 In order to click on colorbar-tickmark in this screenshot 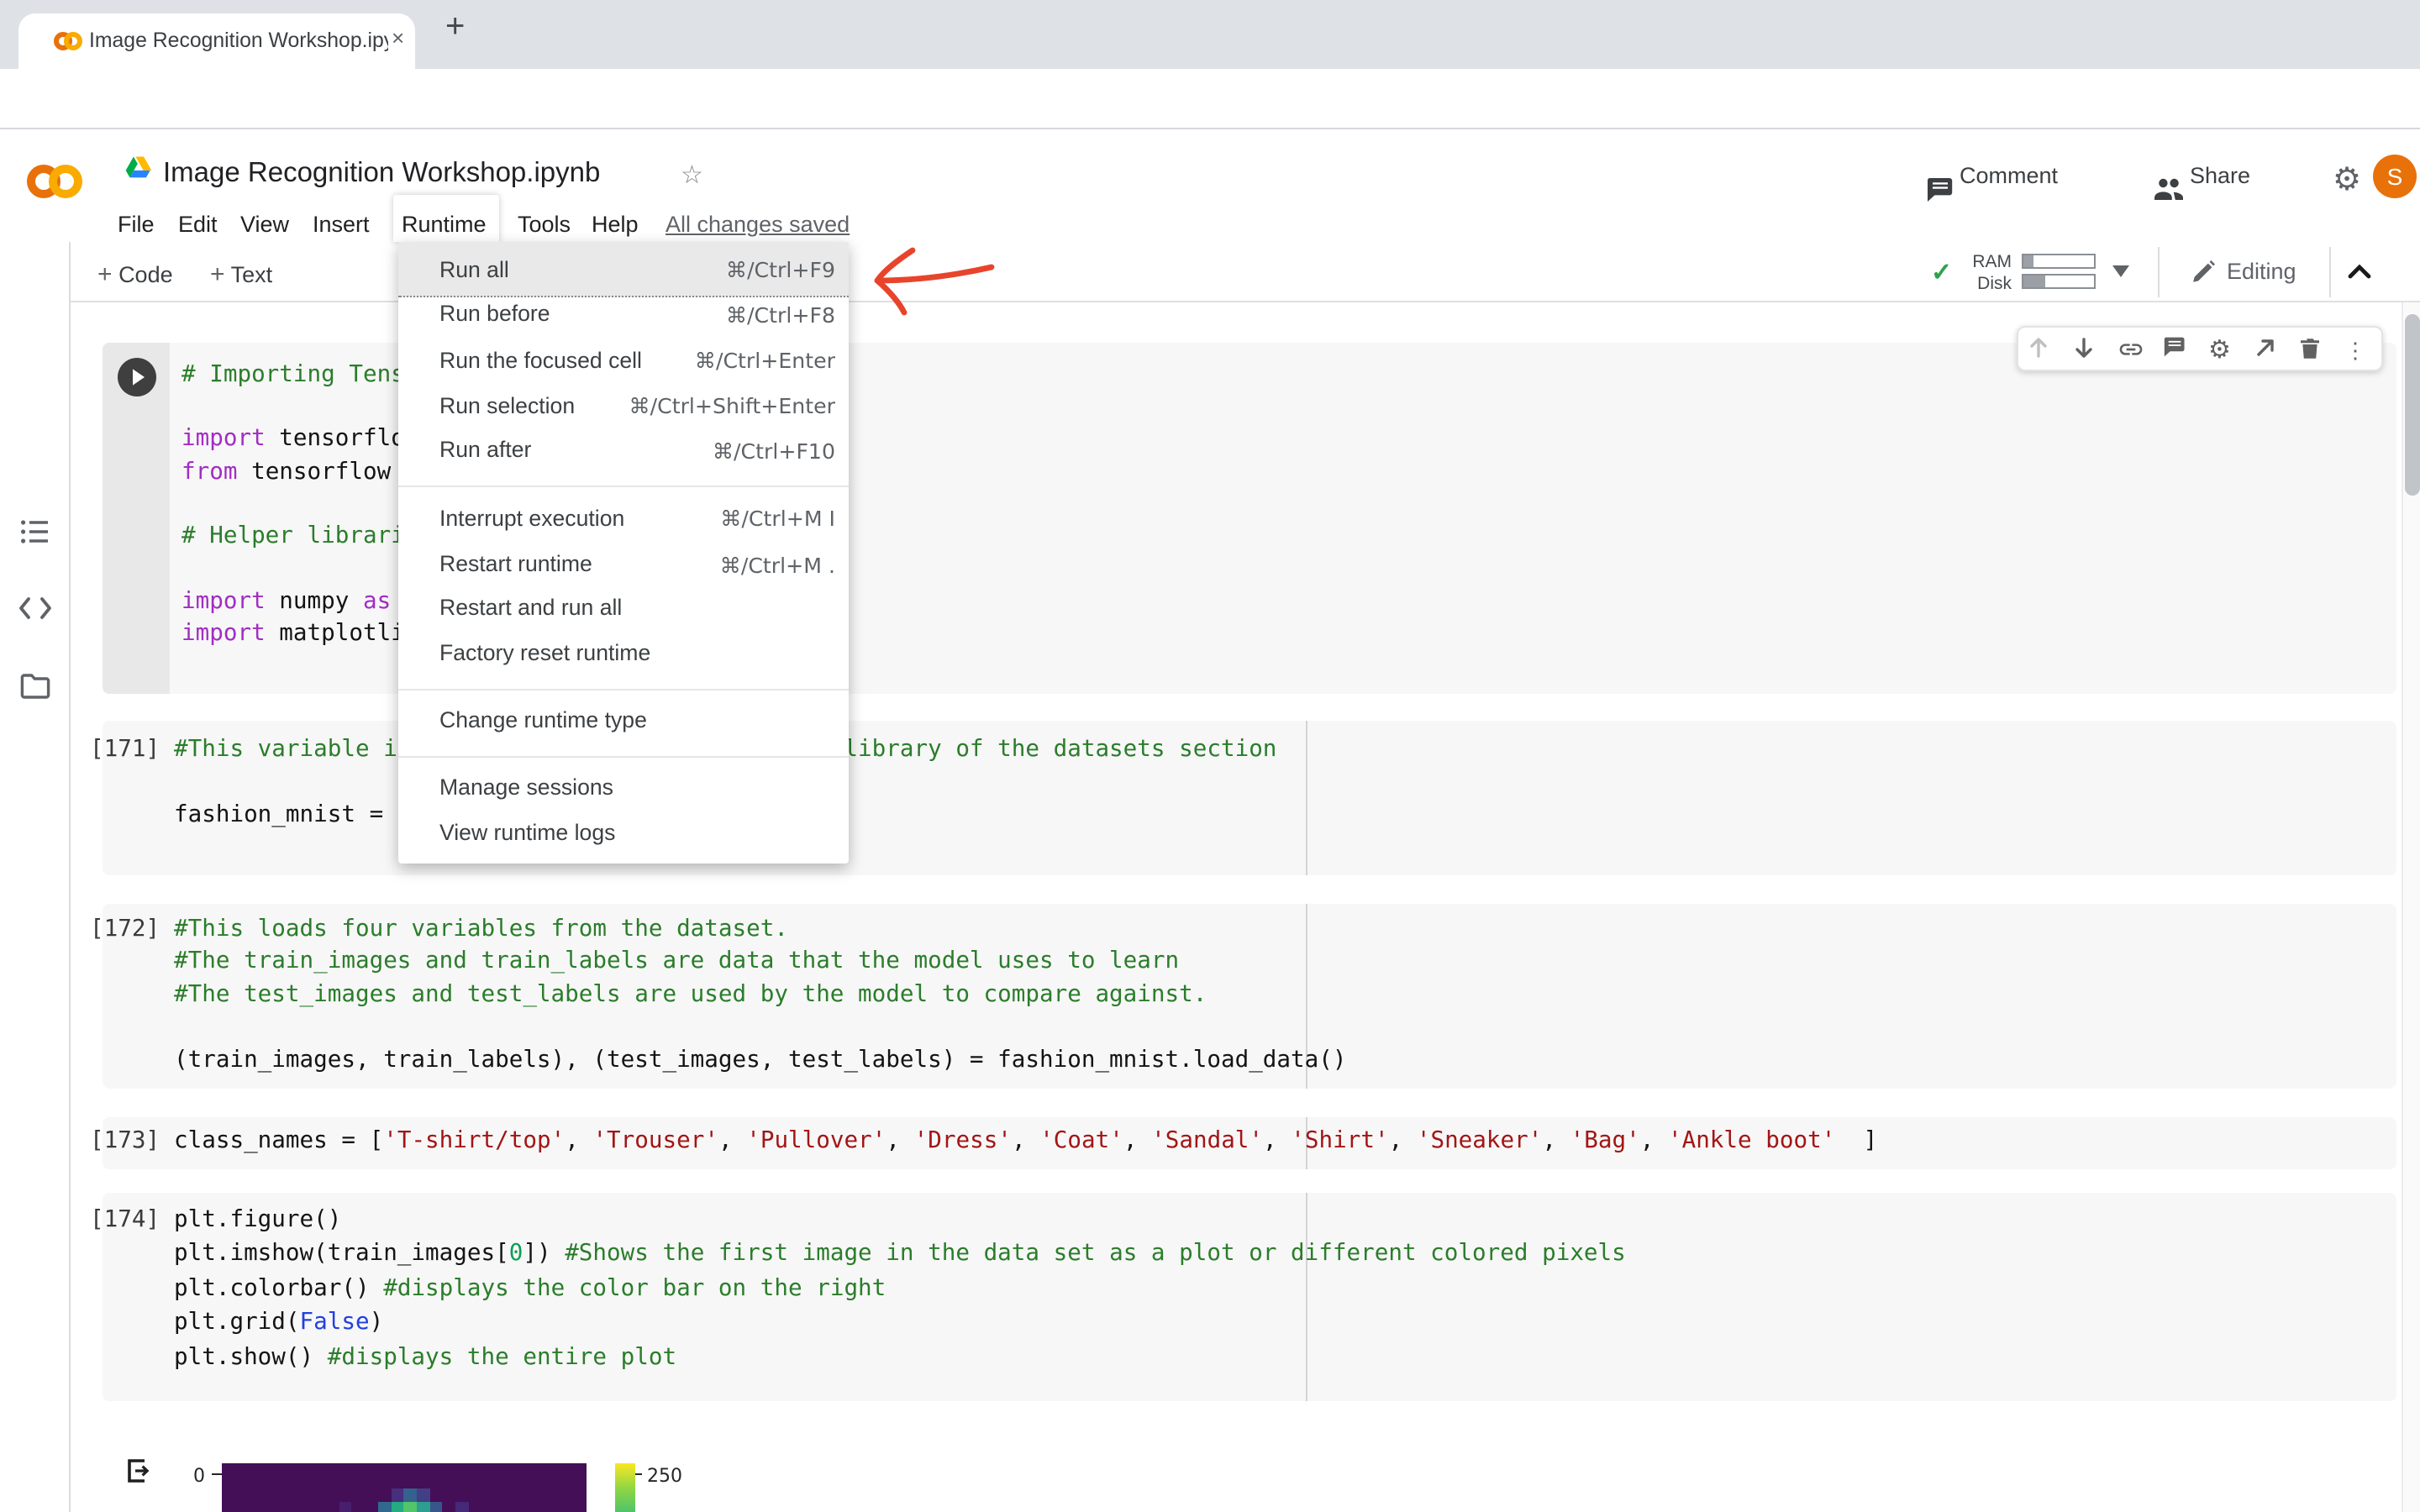, I will do `click(638, 1474)`.